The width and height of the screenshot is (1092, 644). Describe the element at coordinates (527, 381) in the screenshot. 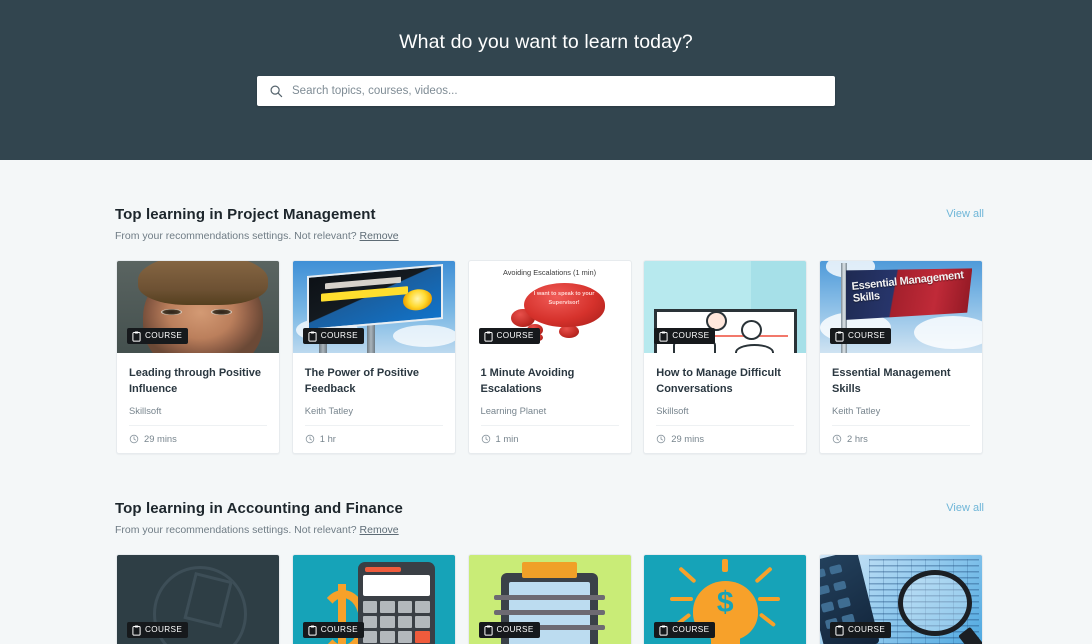

I see `card-title: 1 Minute Avoiding Escalations` at that location.